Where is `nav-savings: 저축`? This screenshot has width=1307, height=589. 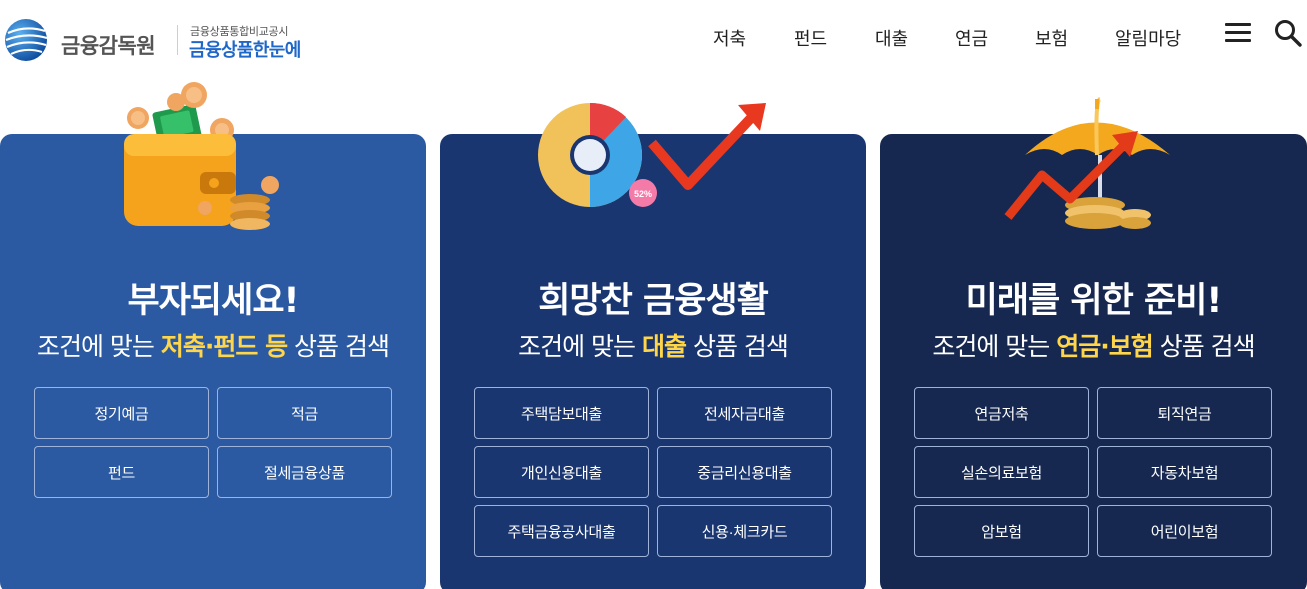 nav-savings: 저축 is located at coordinates (729, 38).